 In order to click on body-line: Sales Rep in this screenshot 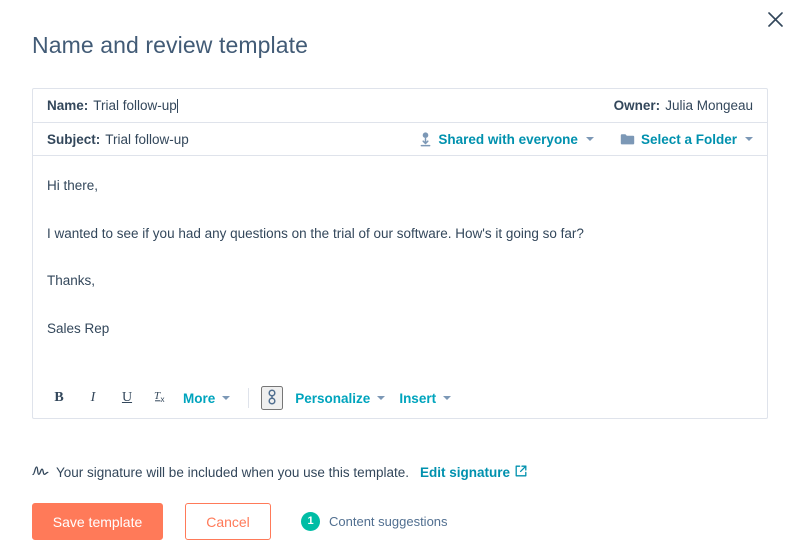, I will do `click(78, 328)`.